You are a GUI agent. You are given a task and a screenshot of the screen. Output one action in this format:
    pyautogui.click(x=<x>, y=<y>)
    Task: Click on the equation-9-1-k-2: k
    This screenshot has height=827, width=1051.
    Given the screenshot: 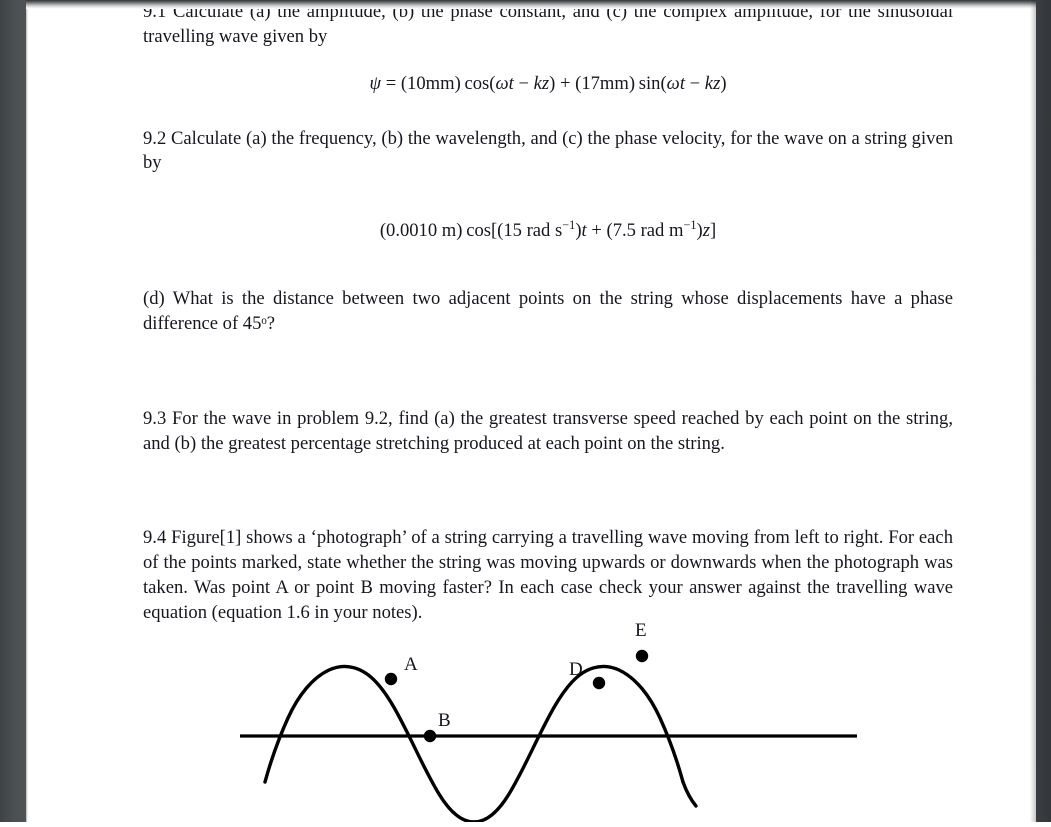 What is the action you would take?
    pyautogui.click(x=709, y=83)
    